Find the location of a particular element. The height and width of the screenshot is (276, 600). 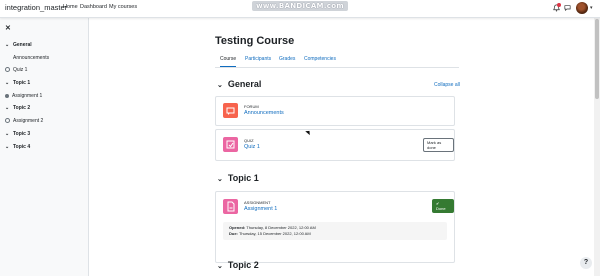

drawer-section-topic-2: ⌄ Topic 2 is located at coordinates (17, 108).